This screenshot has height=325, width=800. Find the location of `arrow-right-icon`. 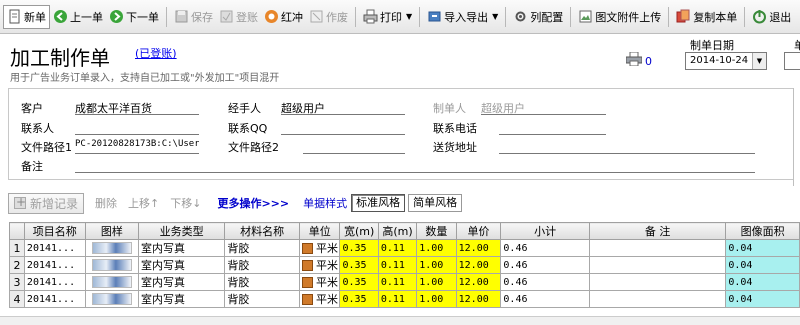

arrow-right-icon is located at coordinates (116, 16).